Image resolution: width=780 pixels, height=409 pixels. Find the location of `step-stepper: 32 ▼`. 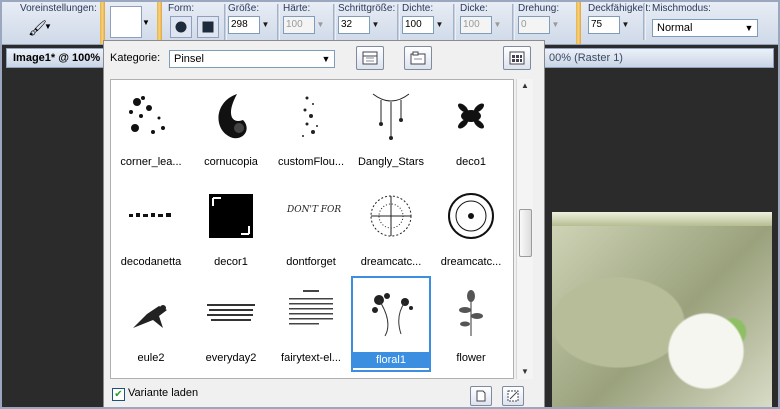

step-stepper: 32 ▼ is located at coordinates (359, 25).